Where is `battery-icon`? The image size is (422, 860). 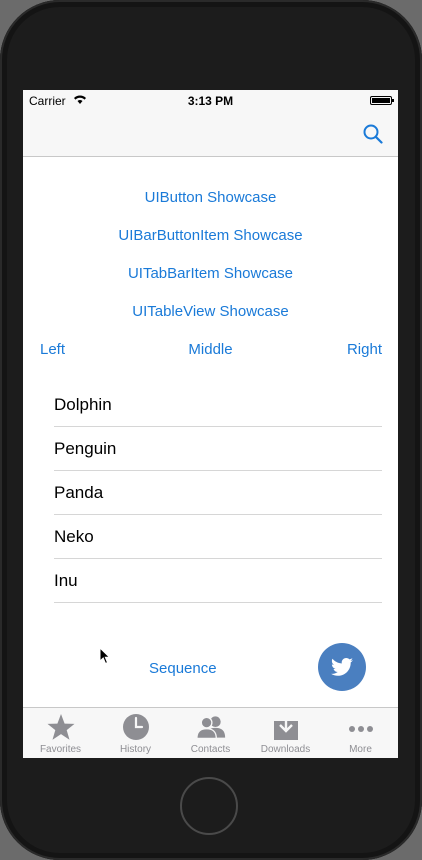
battery-icon is located at coordinates (382, 100).